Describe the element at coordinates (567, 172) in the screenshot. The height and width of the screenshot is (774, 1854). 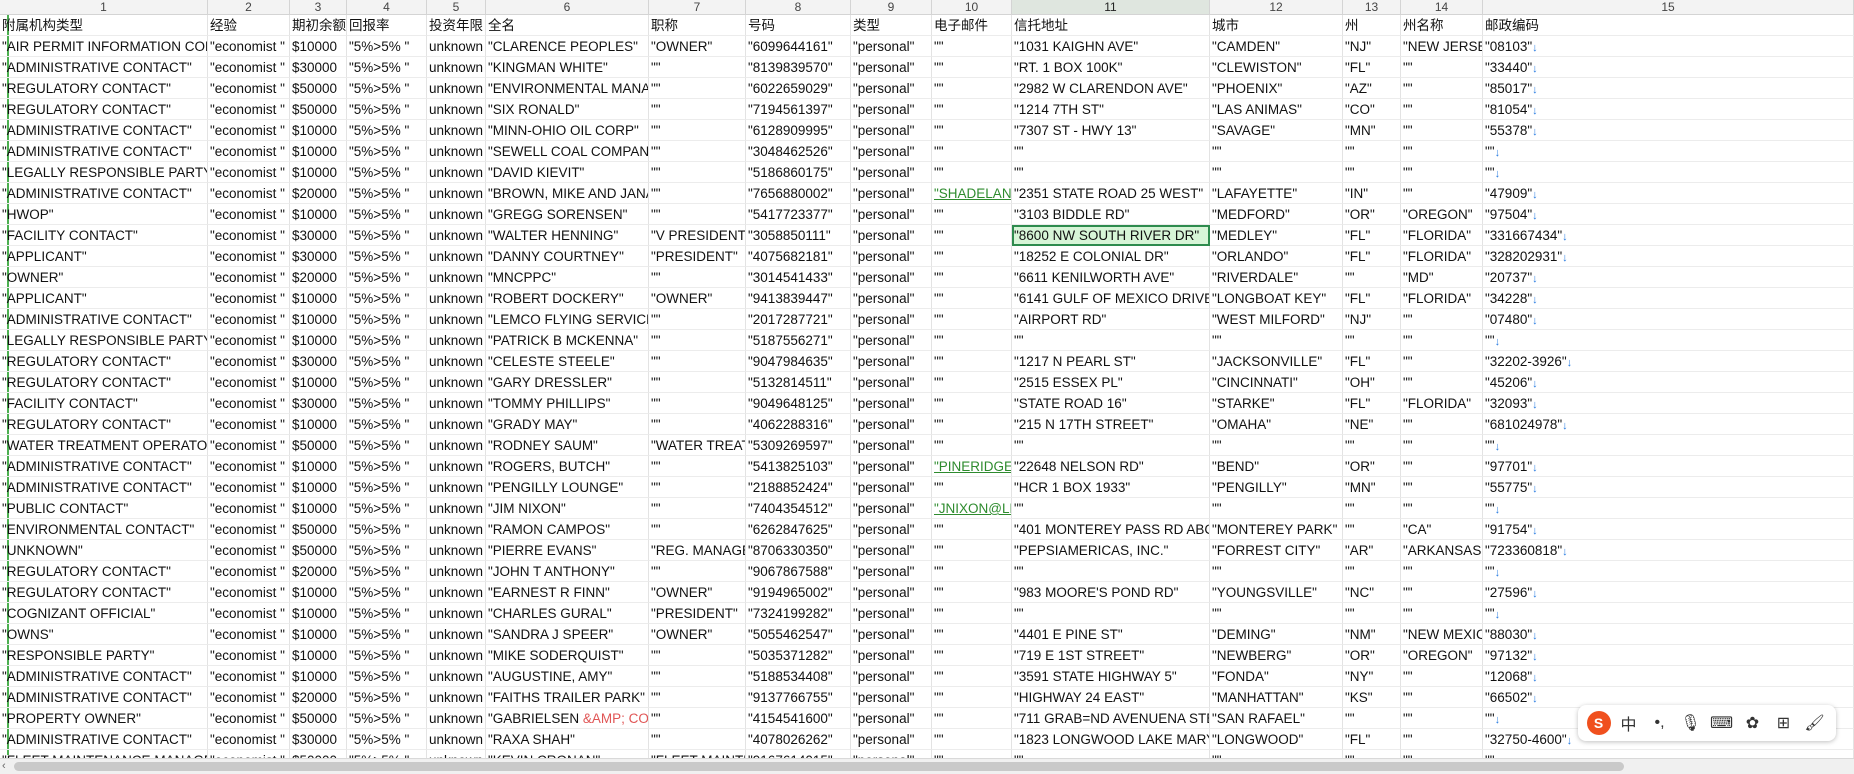
I see `cell: "DAVID KIEVIT"` at that location.